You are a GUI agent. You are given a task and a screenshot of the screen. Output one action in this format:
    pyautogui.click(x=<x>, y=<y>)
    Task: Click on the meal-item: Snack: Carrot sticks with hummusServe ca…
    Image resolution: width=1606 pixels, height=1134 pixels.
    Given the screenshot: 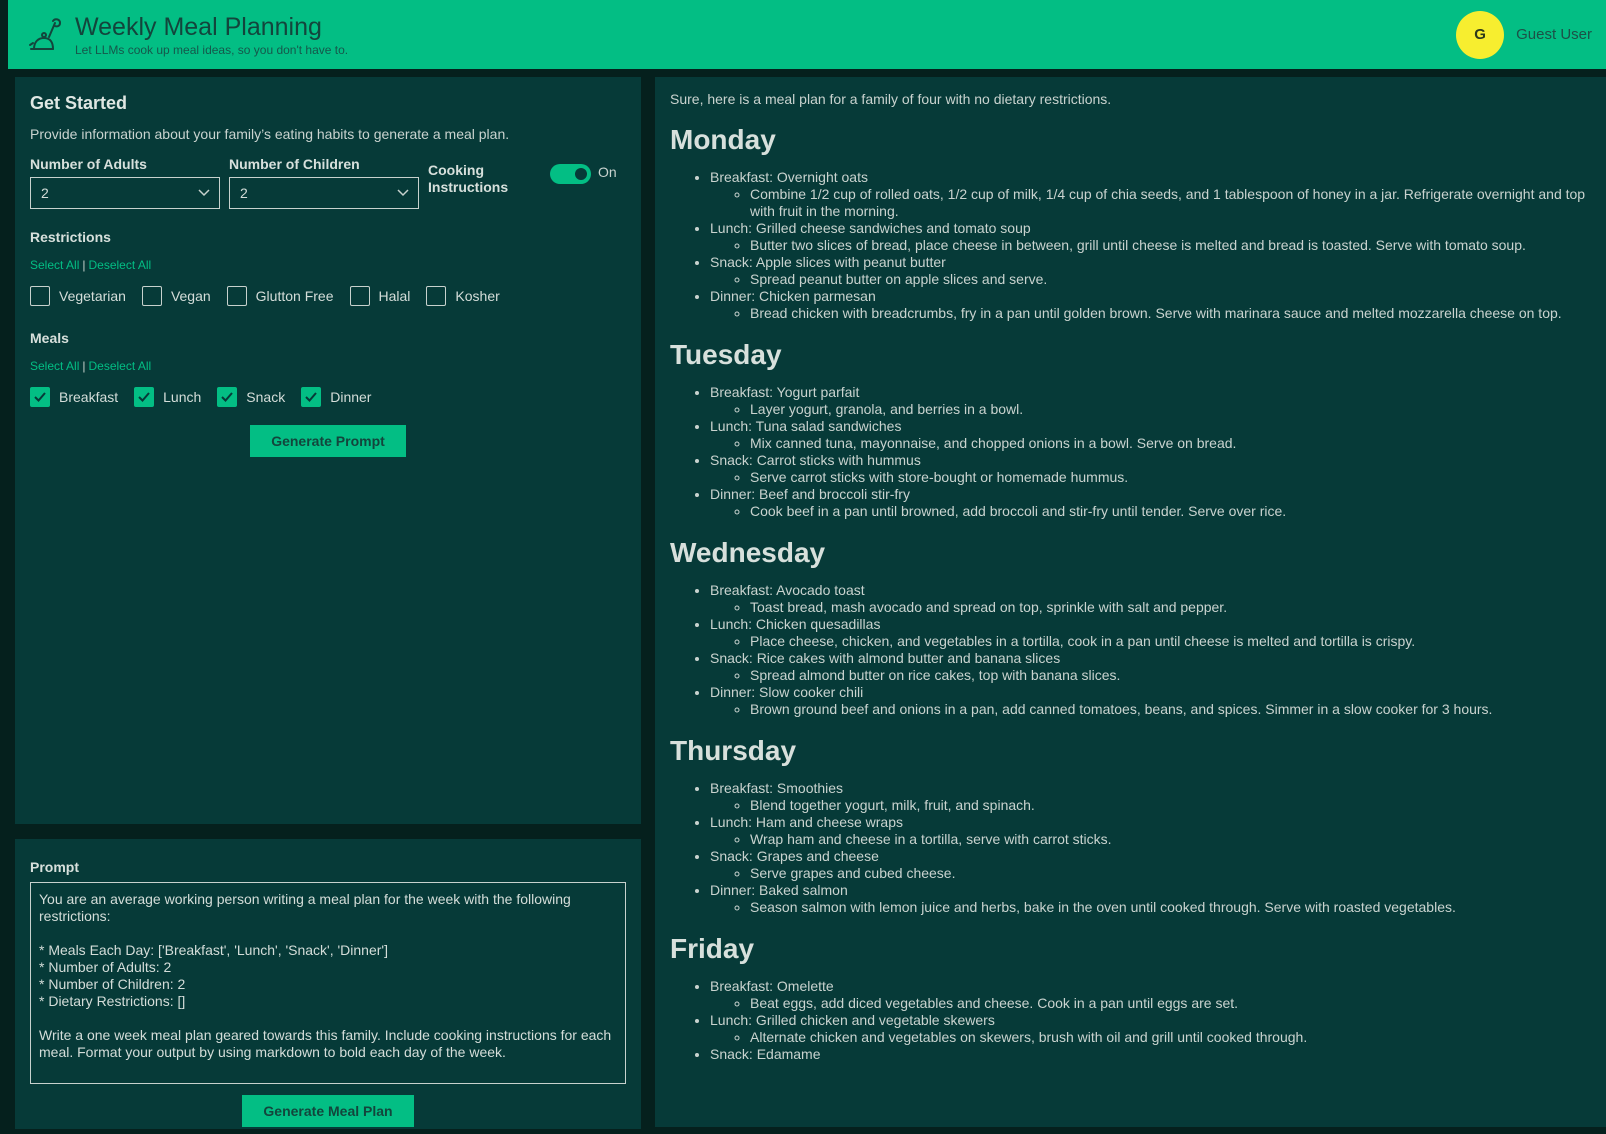 What is the action you would take?
    pyautogui.click(x=1150, y=469)
    